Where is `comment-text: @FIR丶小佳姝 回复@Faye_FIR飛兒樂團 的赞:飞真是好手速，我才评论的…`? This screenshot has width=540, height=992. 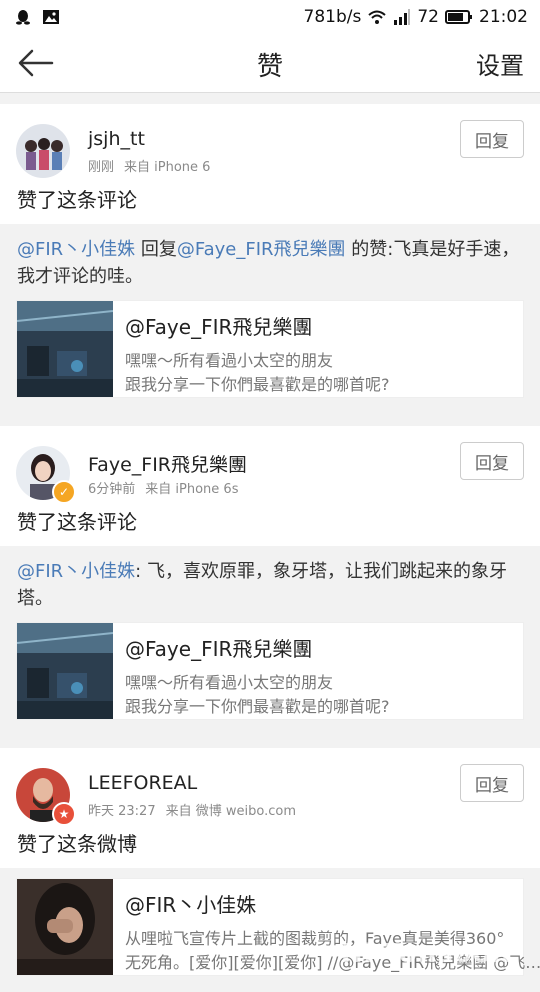 comment-text: @FIR丶小佳姝 回复@Faye_FIR飛兒樂團 的赞:飞真是好手速，我才评论的… is located at coordinates (270, 263).